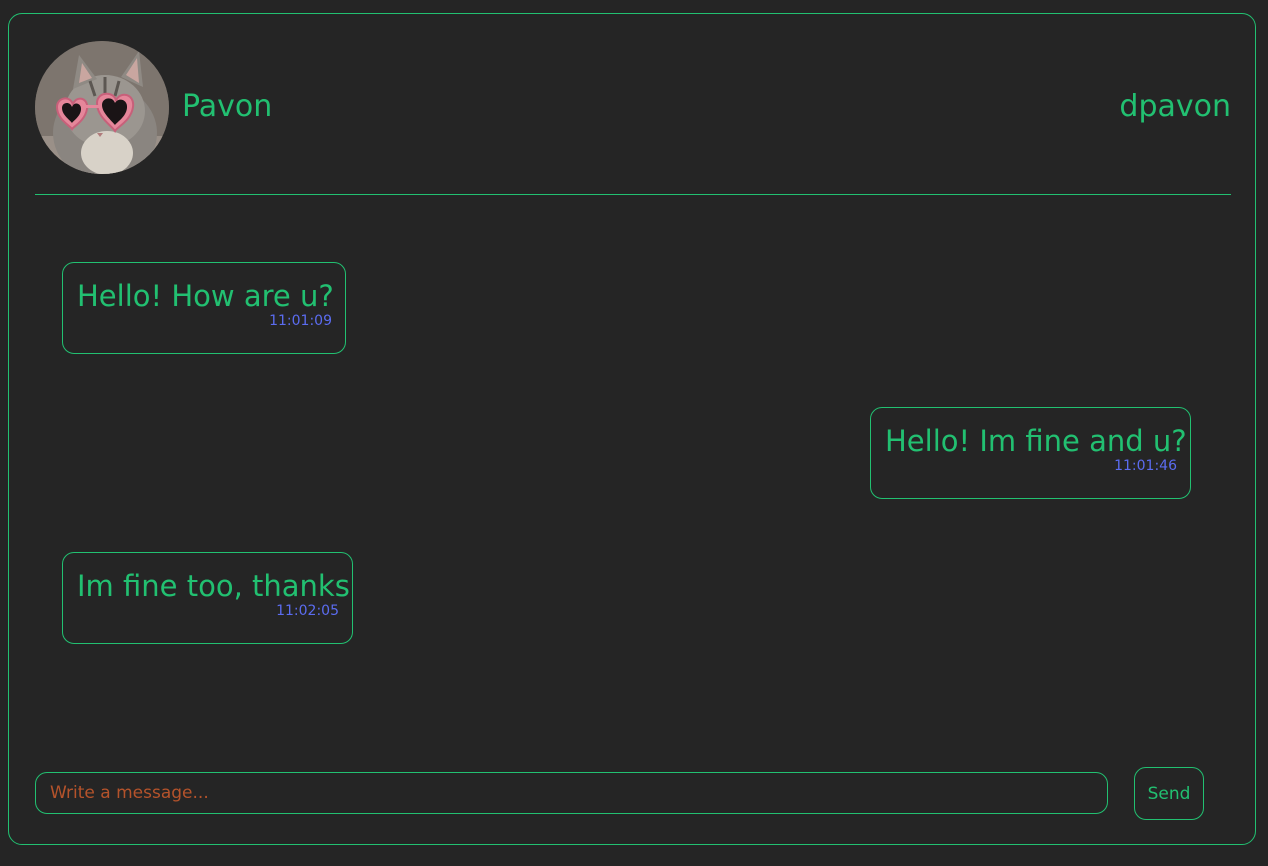 Image resolution: width=1268 pixels, height=866 pixels. I want to click on avatar, so click(102, 107).